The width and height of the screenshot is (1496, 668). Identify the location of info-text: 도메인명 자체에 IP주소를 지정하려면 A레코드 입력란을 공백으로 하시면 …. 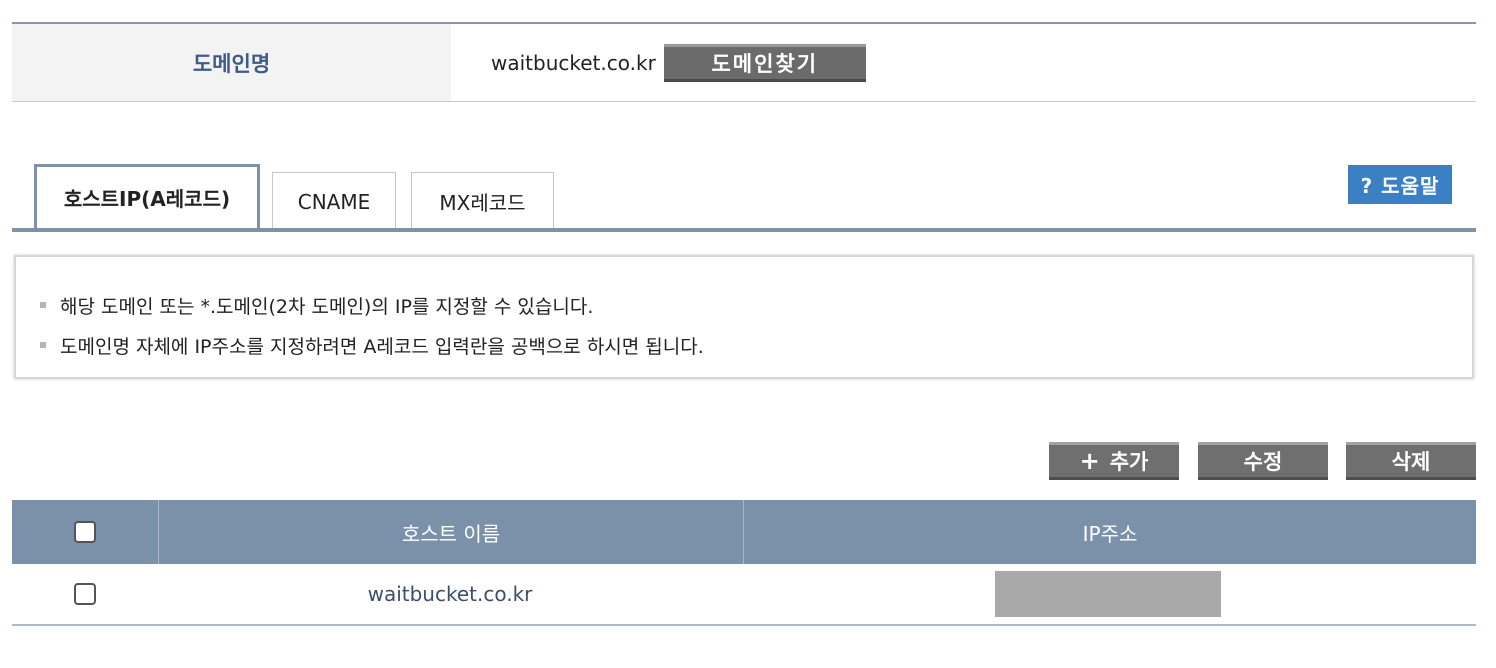
(382, 346).